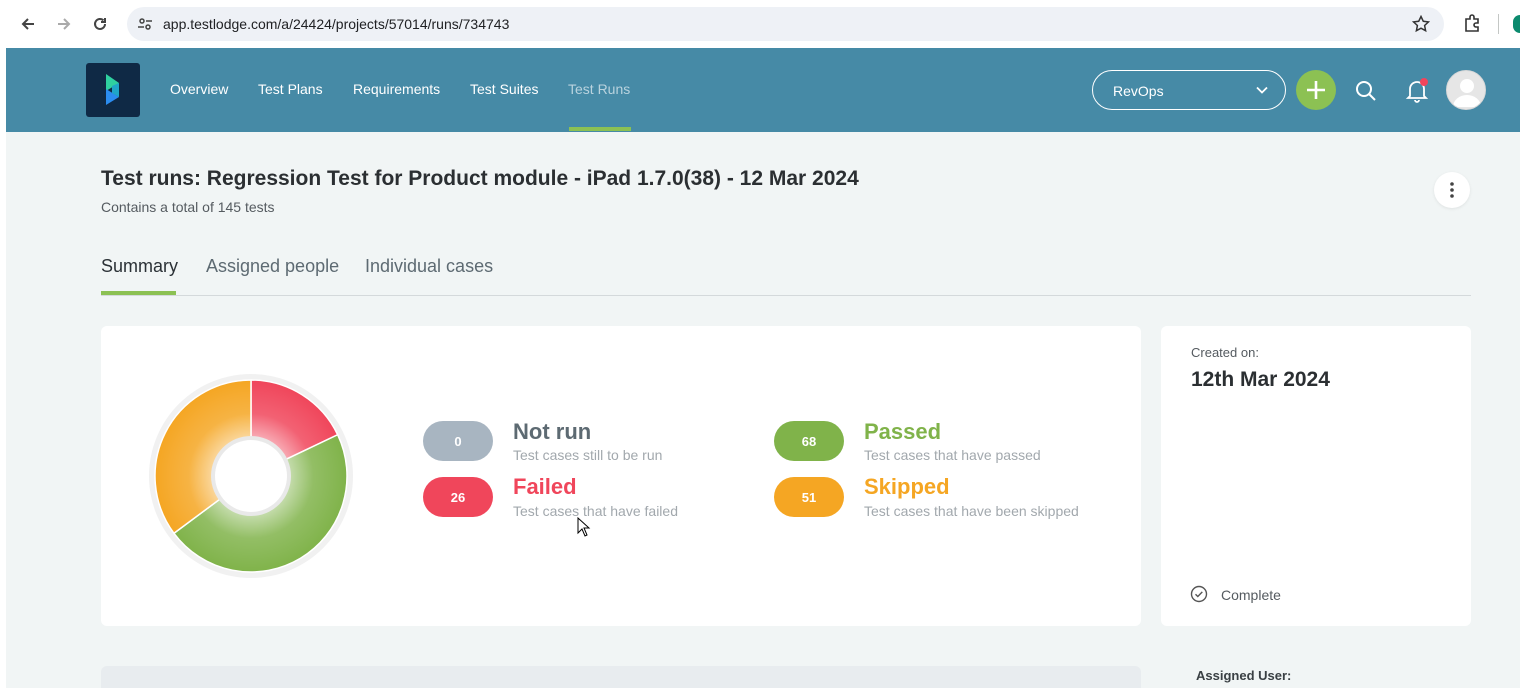  What do you see at coordinates (584, 527) in the screenshot?
I see `mouse-cursor-icon` at bounding box center [584, 527].